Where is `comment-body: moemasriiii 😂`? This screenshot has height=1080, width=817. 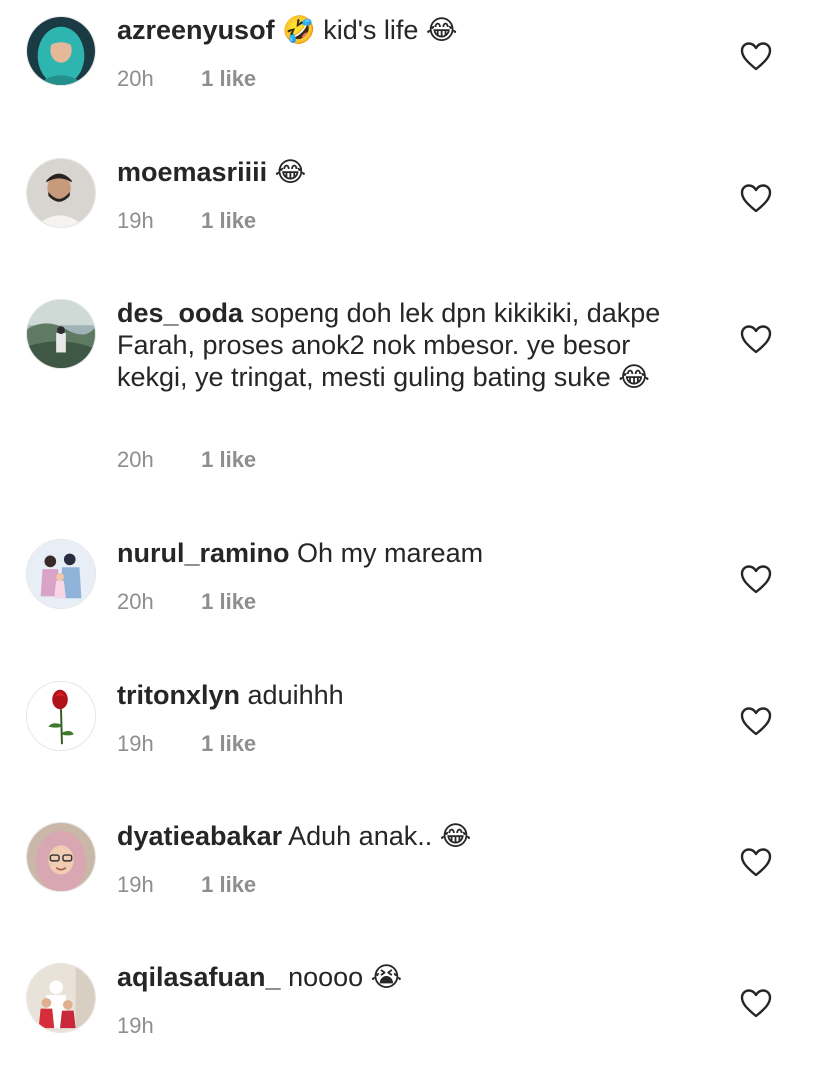 comment-body: moemasriiii 😂 is located at coordinates (407, 172).